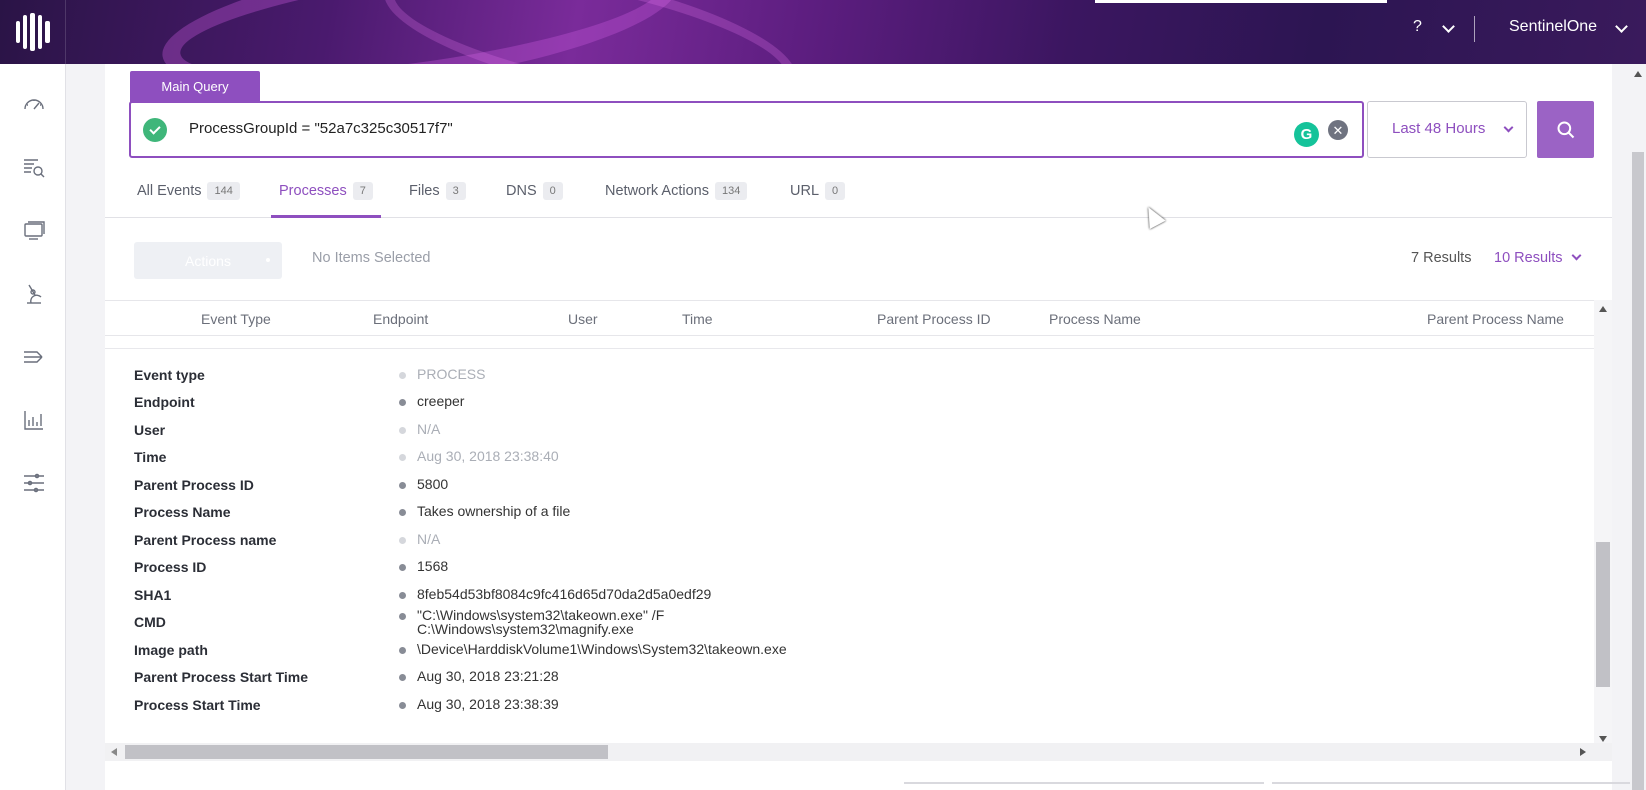 Image resolution: width=1646 pixels, height=790 pixels. Describe the element at coordinates (34, 483) in the screenshot. I see `settings-sliders-icon` at that location.